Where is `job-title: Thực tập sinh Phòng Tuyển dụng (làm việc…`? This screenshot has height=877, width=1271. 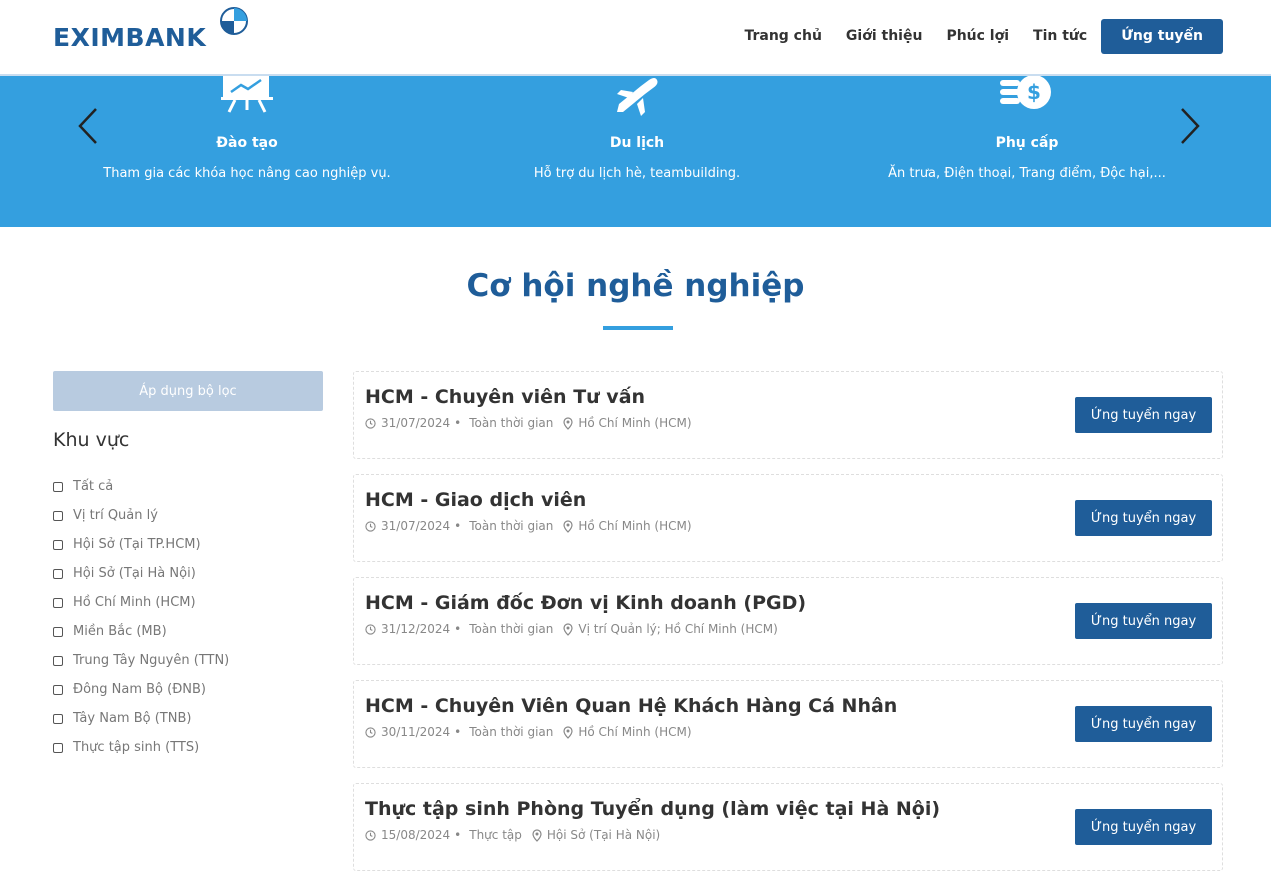 job-title: Thực tập sinh Phòng Tuyển dụng (làm việc… is located at coordinates (652, 809).